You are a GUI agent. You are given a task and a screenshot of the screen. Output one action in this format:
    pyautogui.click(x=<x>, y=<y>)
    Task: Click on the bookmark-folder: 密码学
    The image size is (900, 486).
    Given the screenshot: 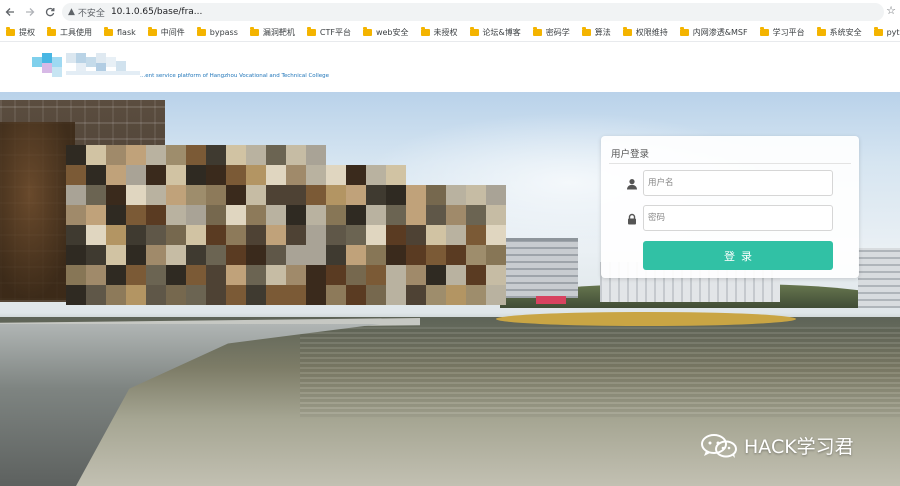 What is the action you would take?
    pyautogui.click(x=551, y=32)
    